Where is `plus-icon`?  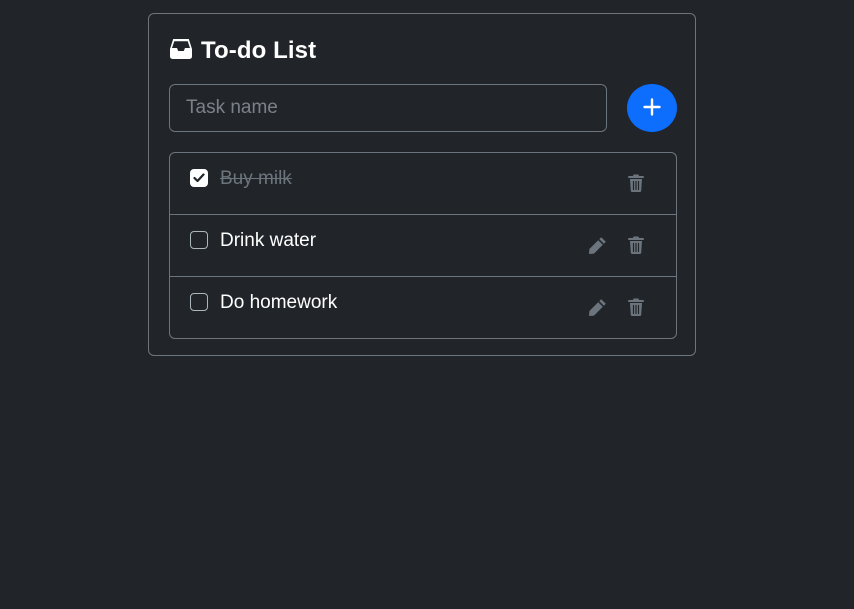 plus-icon is located at coordinates (652, 108).